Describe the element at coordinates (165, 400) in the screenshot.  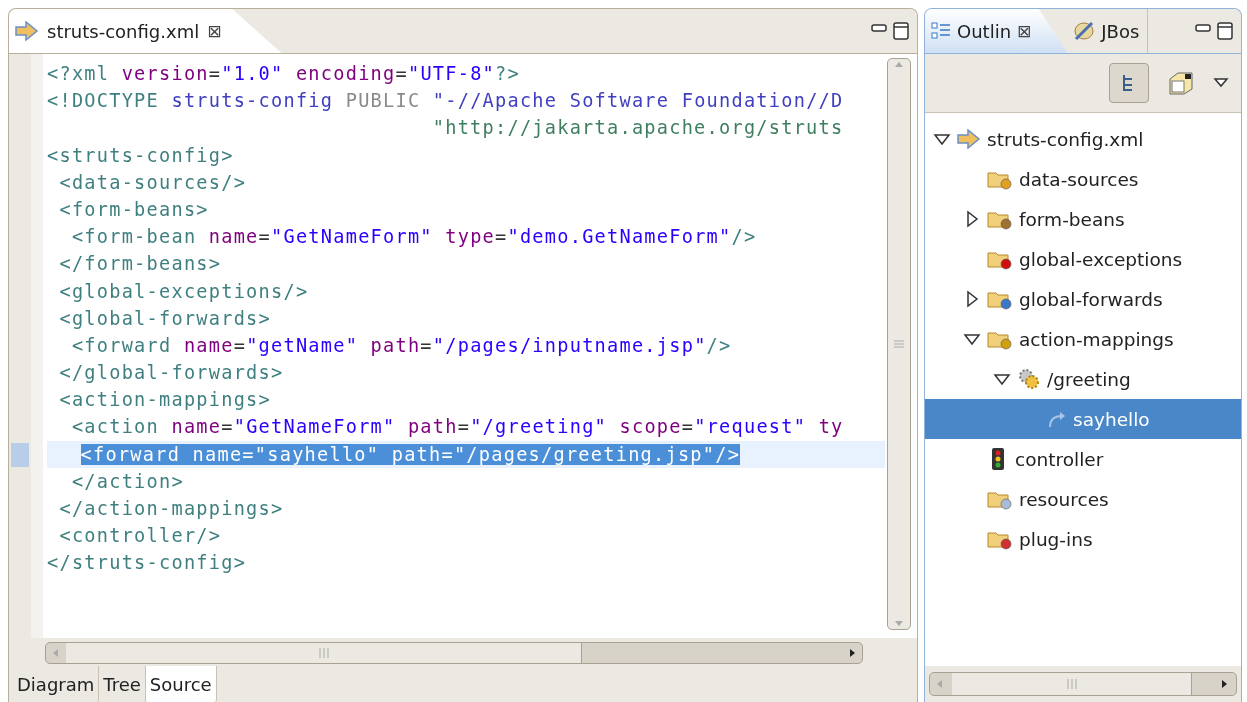
I see `code-line: <action-mappings>` at that location.